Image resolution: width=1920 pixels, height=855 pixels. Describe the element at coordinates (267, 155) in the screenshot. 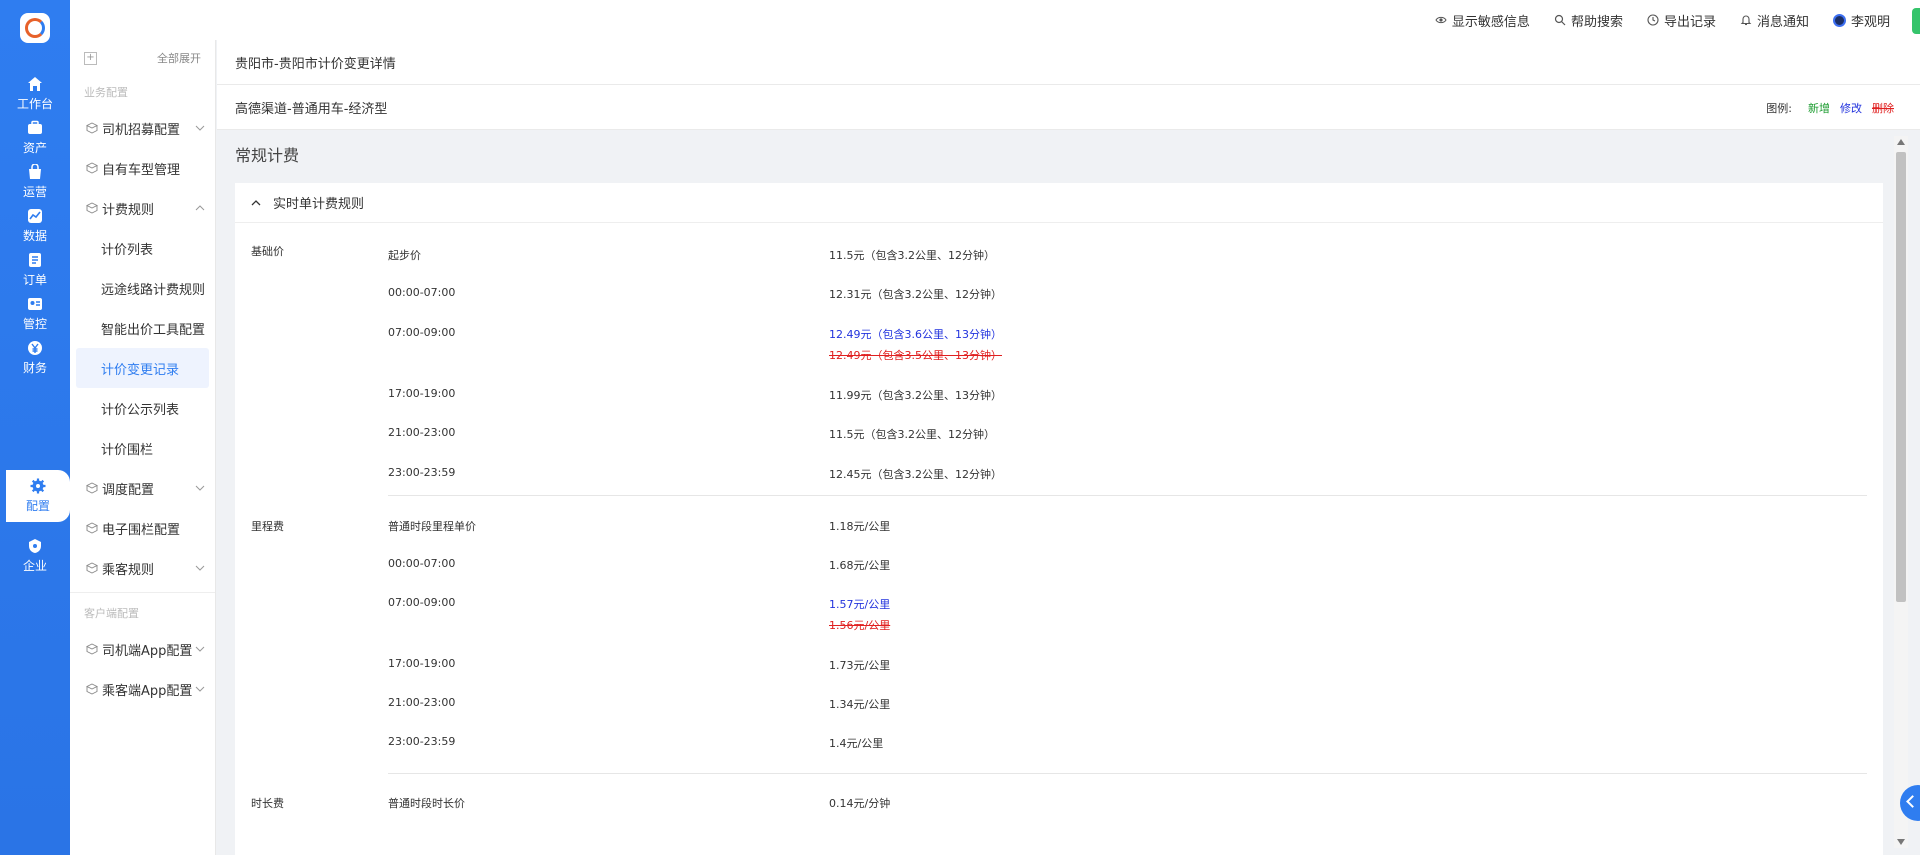

I see `section-title: 常规计费` at that location.